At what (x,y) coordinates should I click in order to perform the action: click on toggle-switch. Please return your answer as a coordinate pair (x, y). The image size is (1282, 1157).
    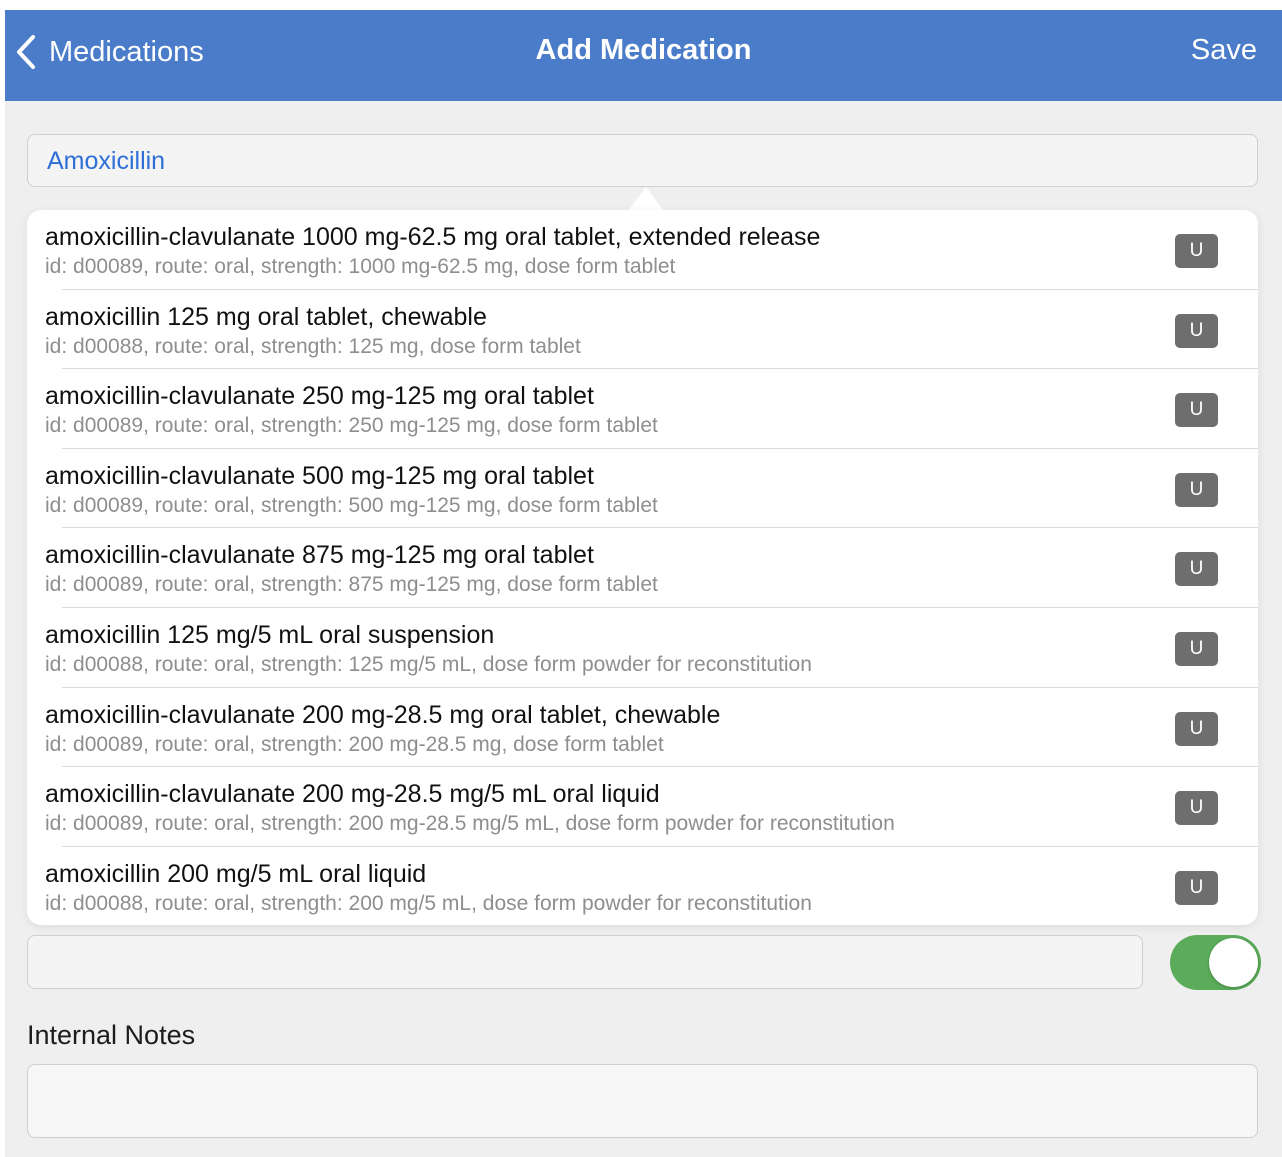
    Looking at the image, I should click on (1215, 962).